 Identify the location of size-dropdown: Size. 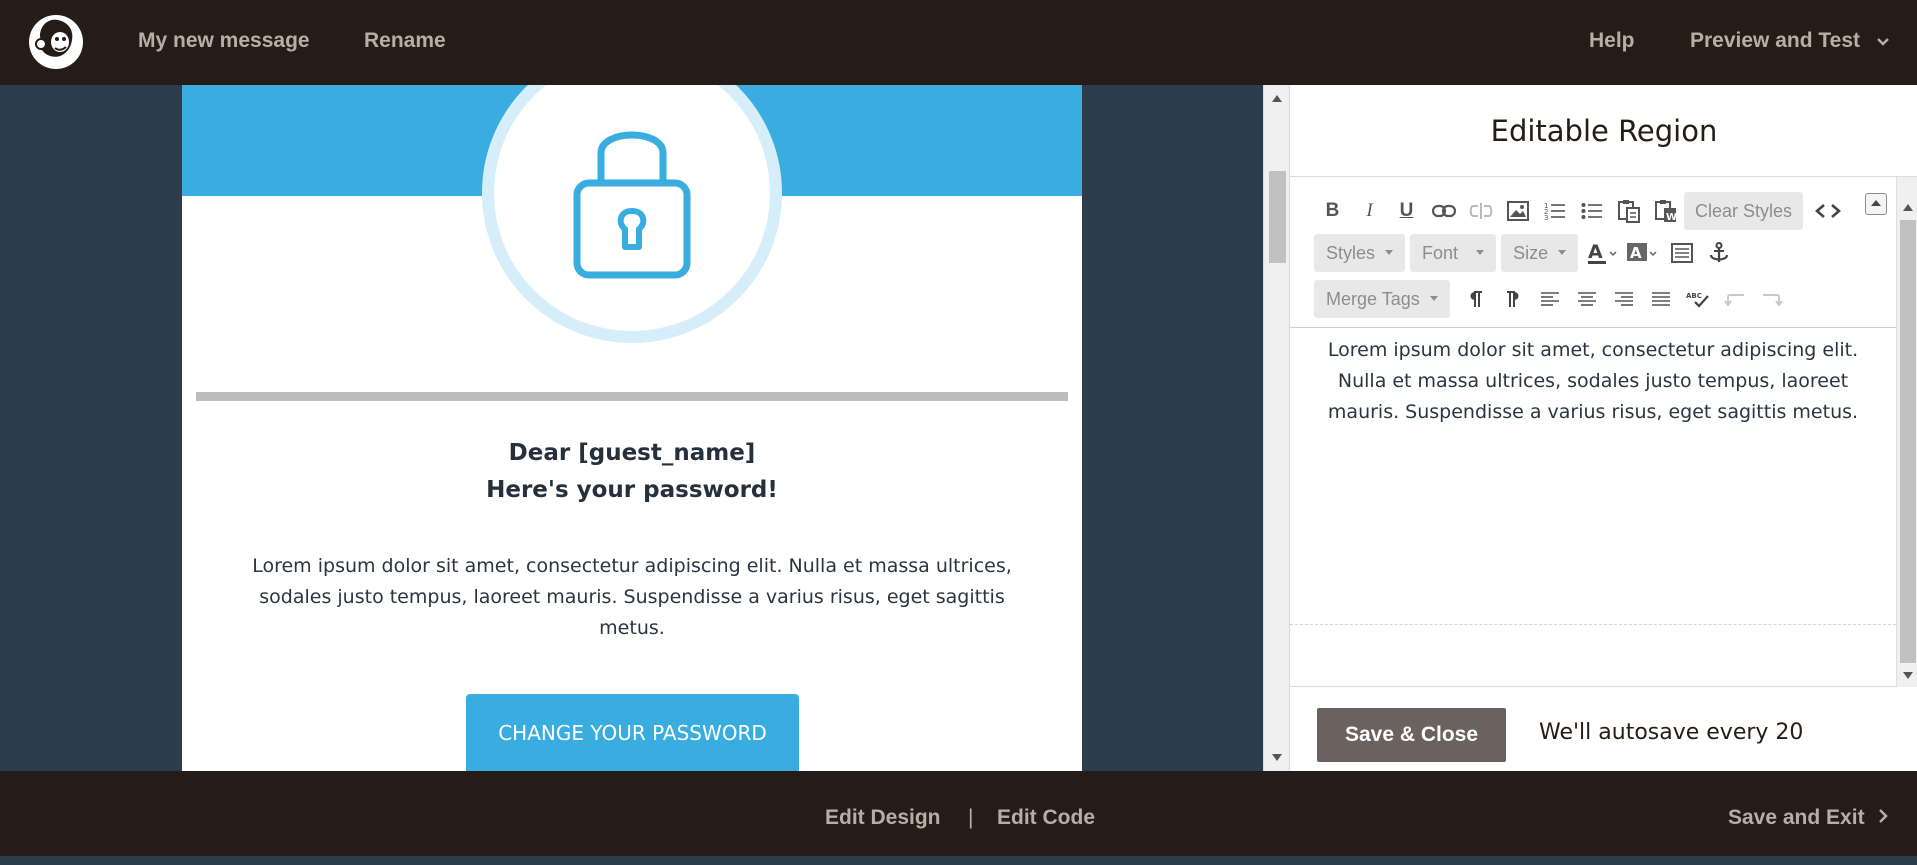
(1540, 253).